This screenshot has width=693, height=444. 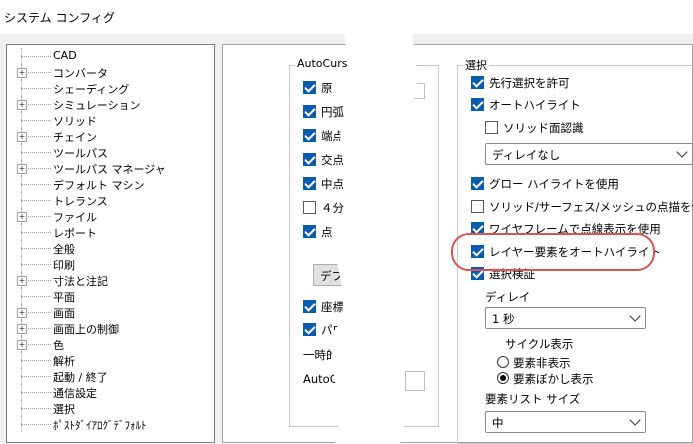 I want to click on highlight-annotation, so click(x=553, y=252).